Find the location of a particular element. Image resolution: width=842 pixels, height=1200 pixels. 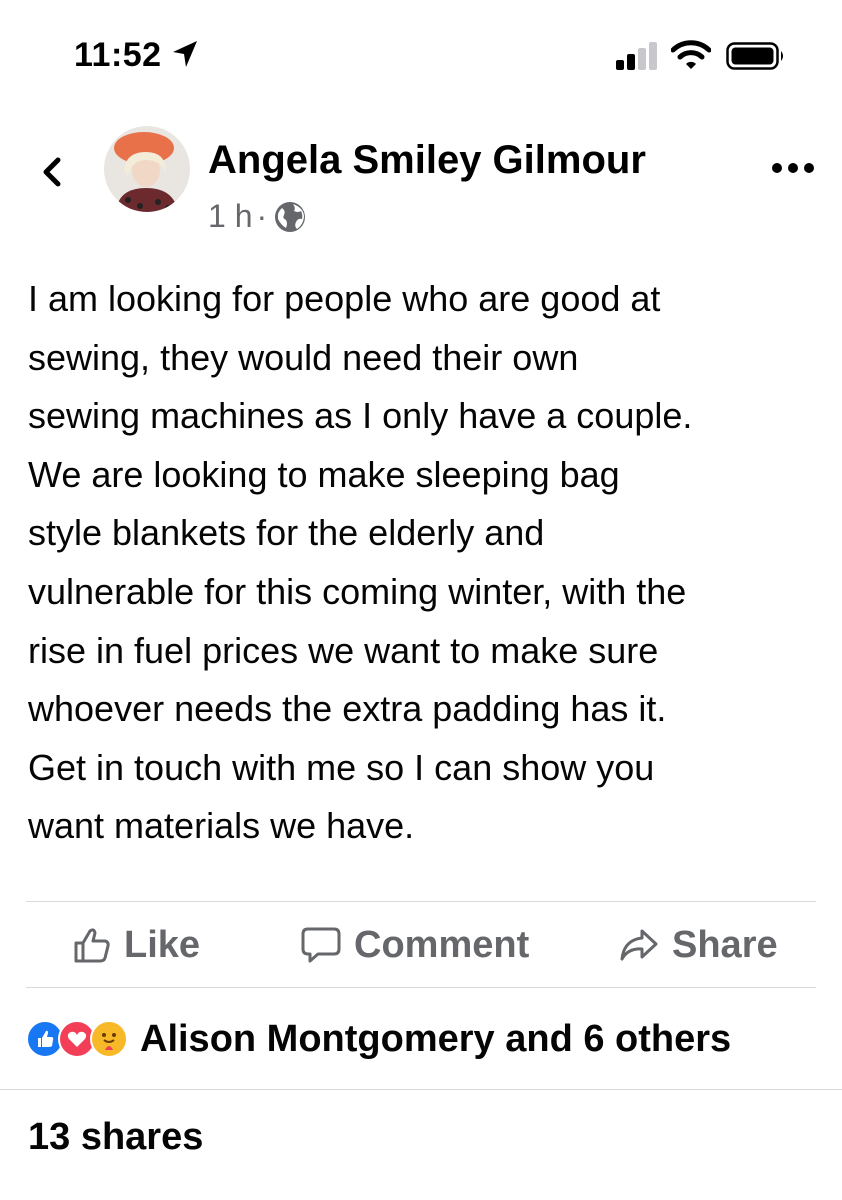

share-arrow-icon is located at coordinates (639, 945).